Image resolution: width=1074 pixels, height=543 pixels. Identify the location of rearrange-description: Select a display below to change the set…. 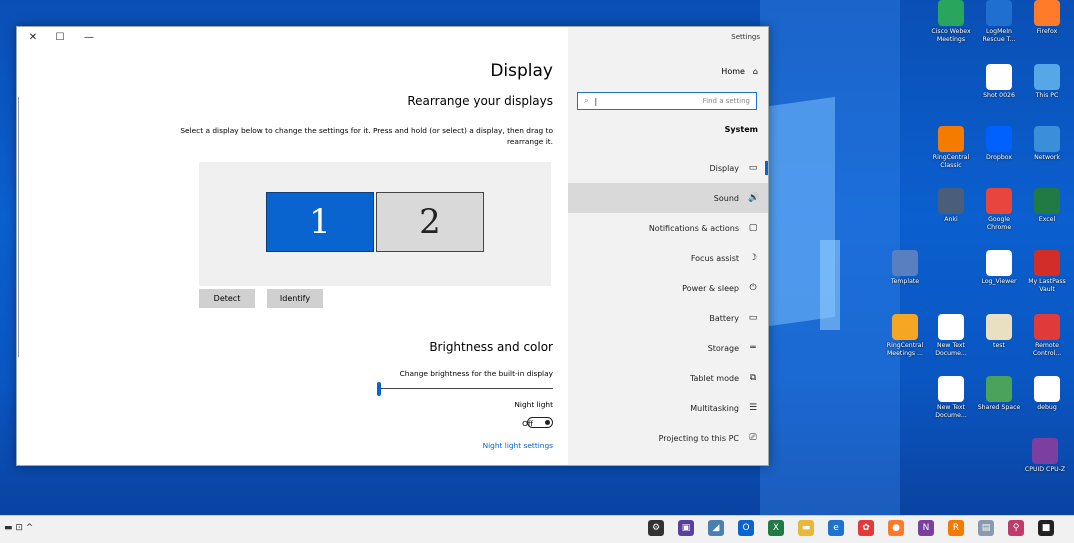
(366, 136).